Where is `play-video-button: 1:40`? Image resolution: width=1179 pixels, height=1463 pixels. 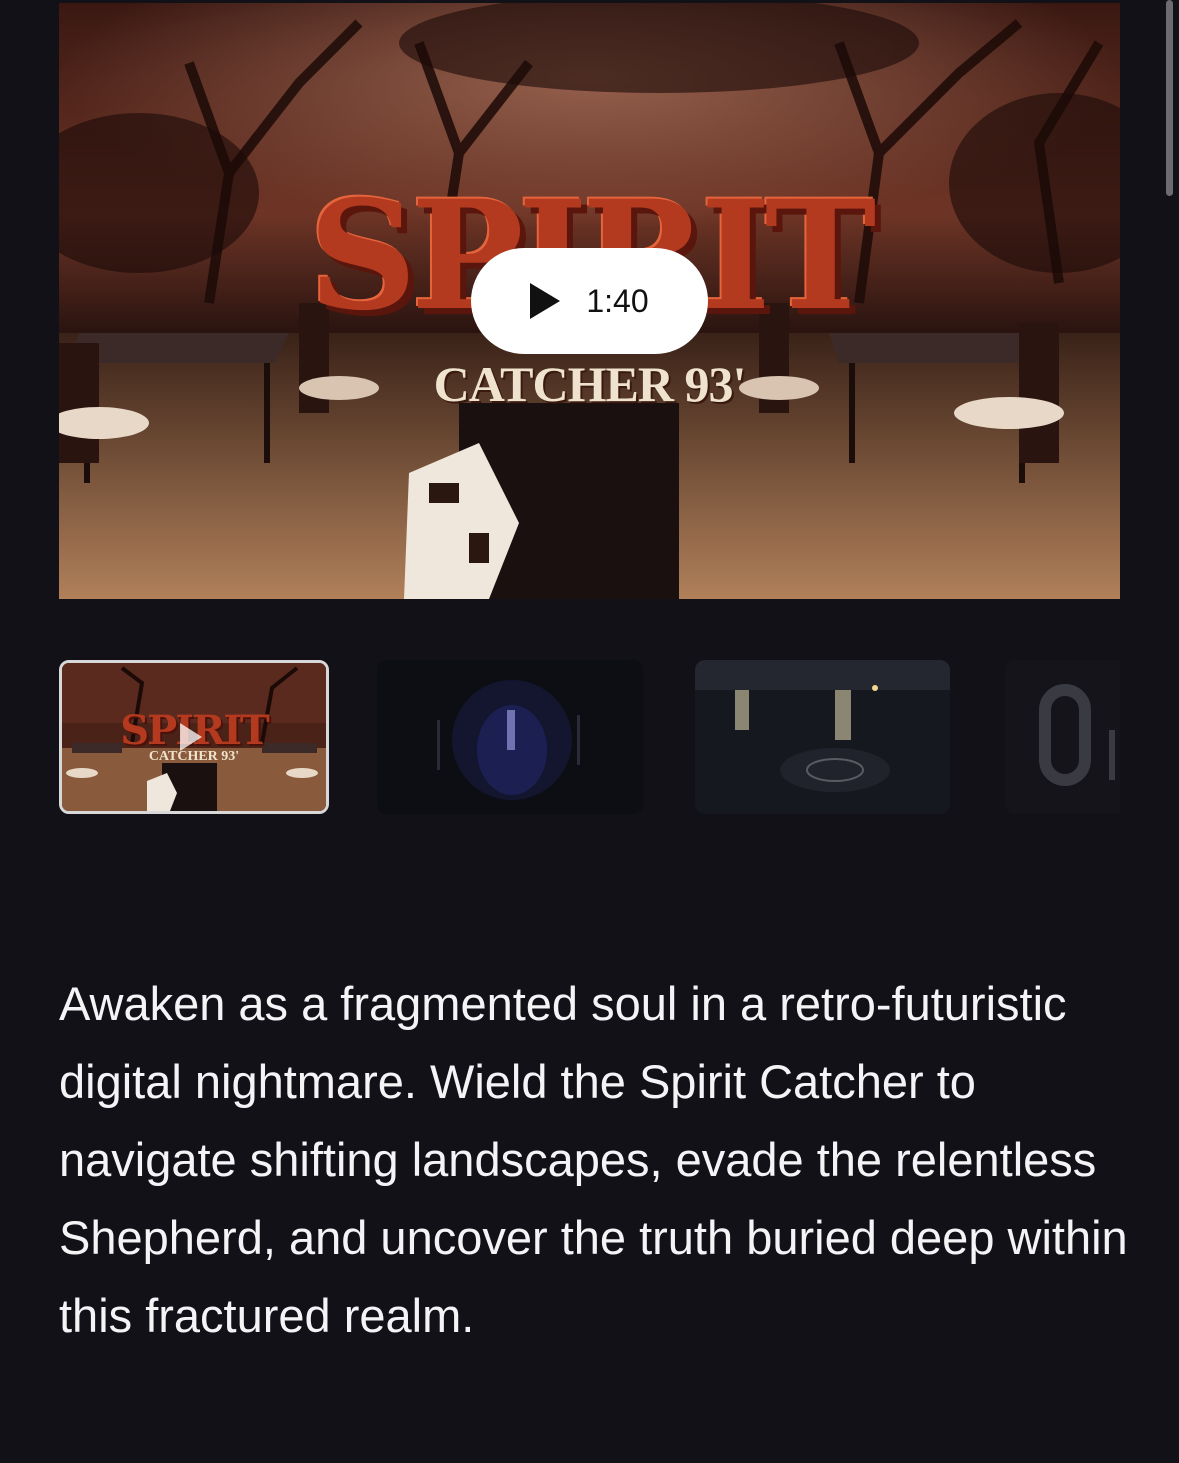
play-video-button: 1:40 is located at coordinates (589, 301).